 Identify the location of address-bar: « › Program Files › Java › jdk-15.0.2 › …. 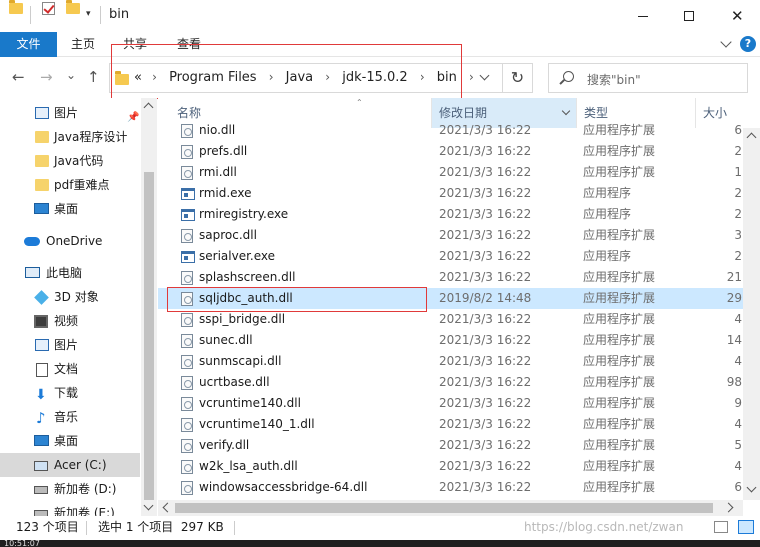
(306, 78).